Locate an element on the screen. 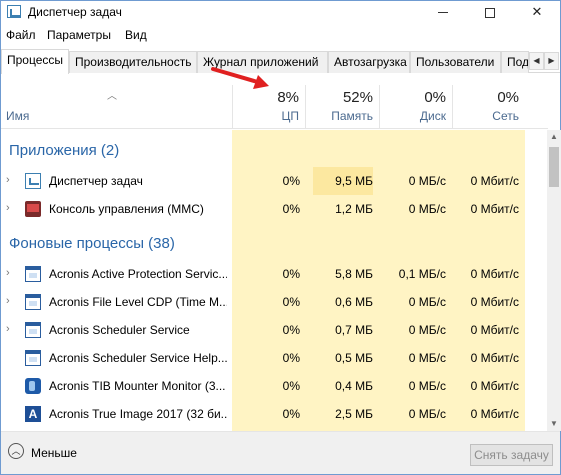  menu-file: Файл is located at coordinates (21, 35).